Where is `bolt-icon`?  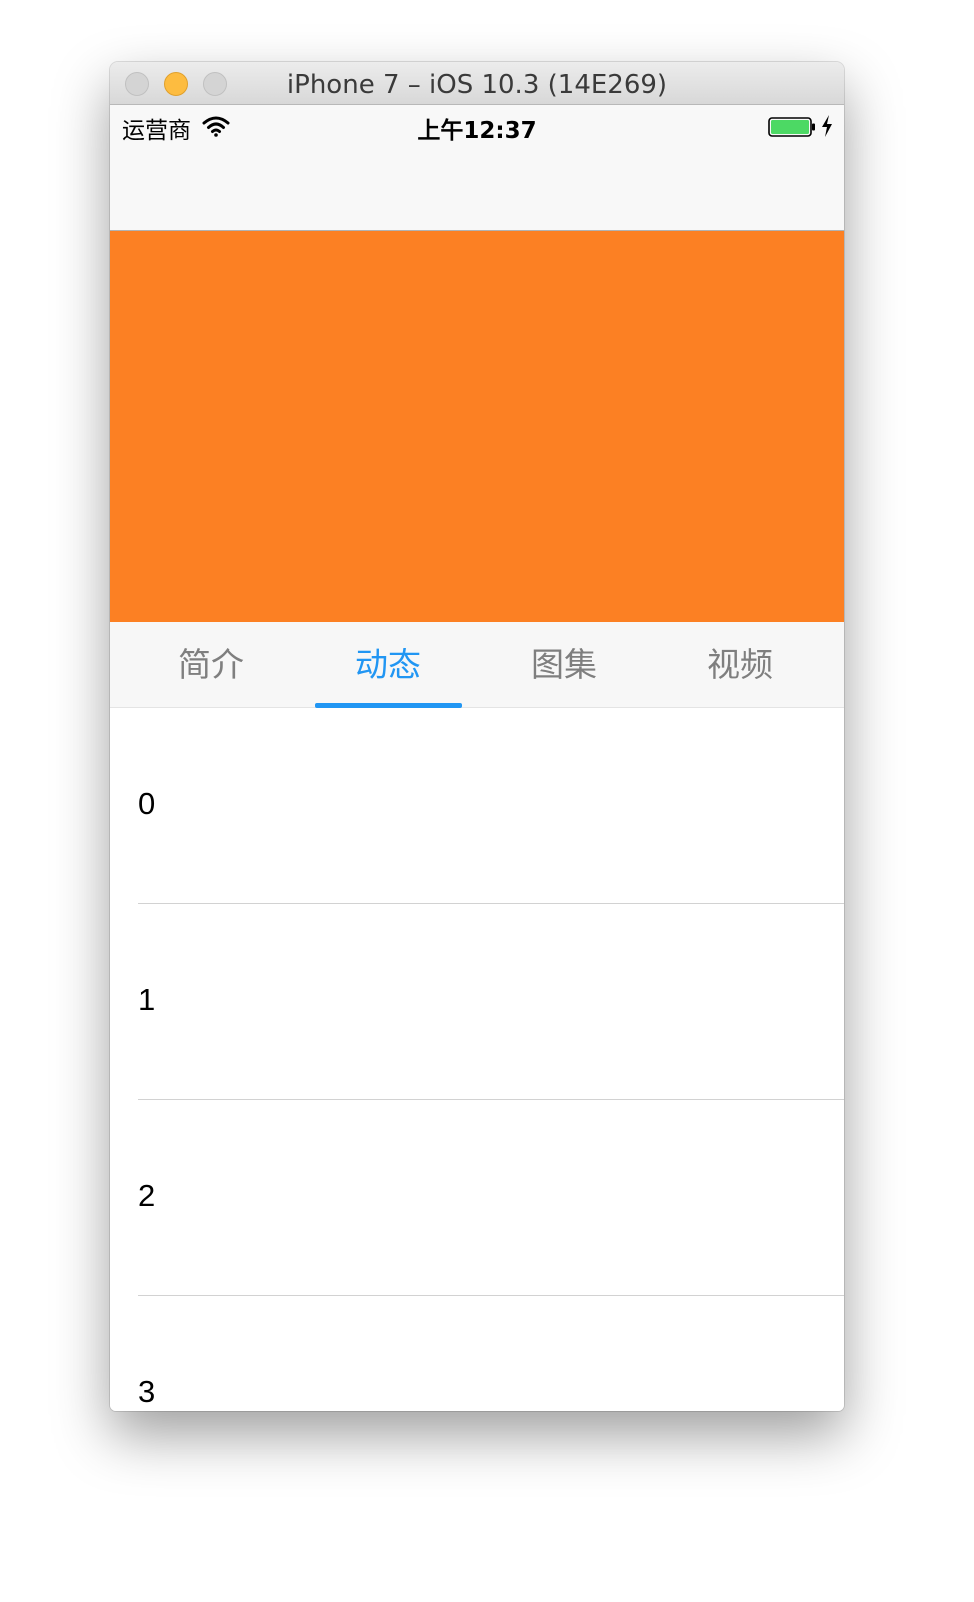 bolt-icon is located at coordinates (827, 126).